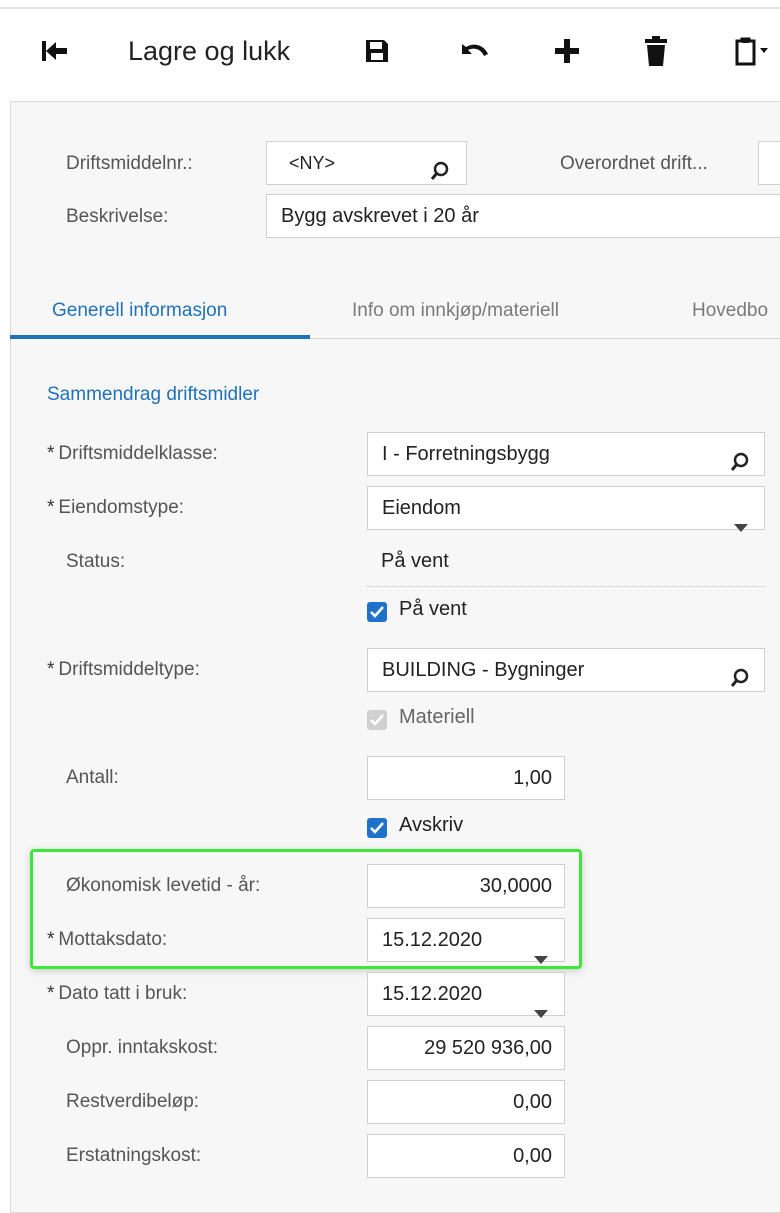 This screenshot has width=780, height=1213. I want to click on tab-general-ledger: Hovedbo, so click(730, 311).